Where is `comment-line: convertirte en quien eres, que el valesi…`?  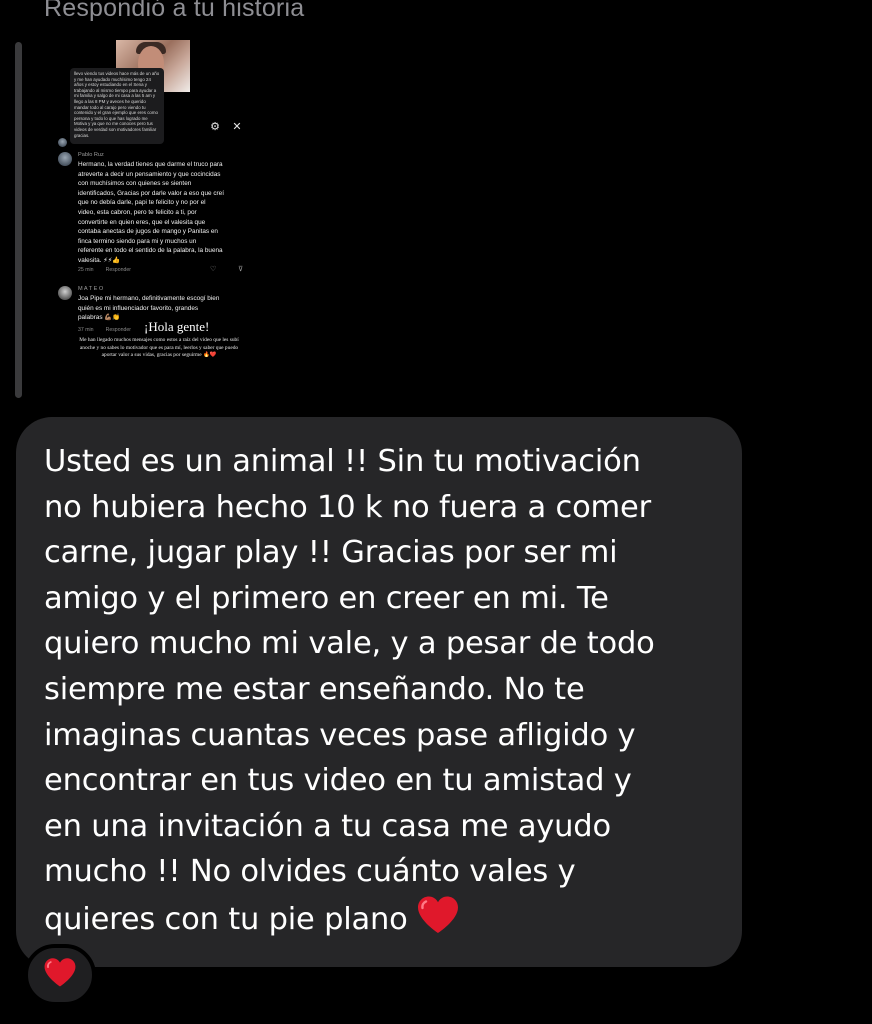 comment-line: convertirte en quien eres, que el valesi… is located at coordinates (142, 222).